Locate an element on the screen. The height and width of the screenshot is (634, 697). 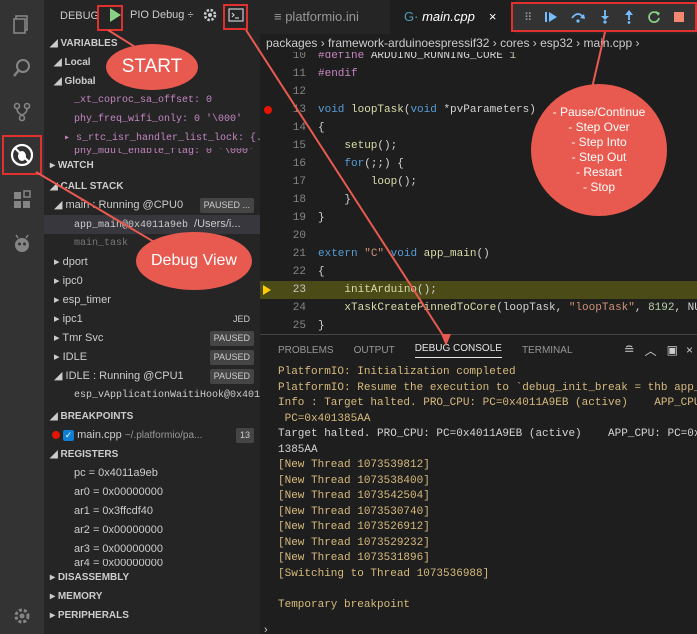
callout-line: - Restart is located at coordinates (598, 172).